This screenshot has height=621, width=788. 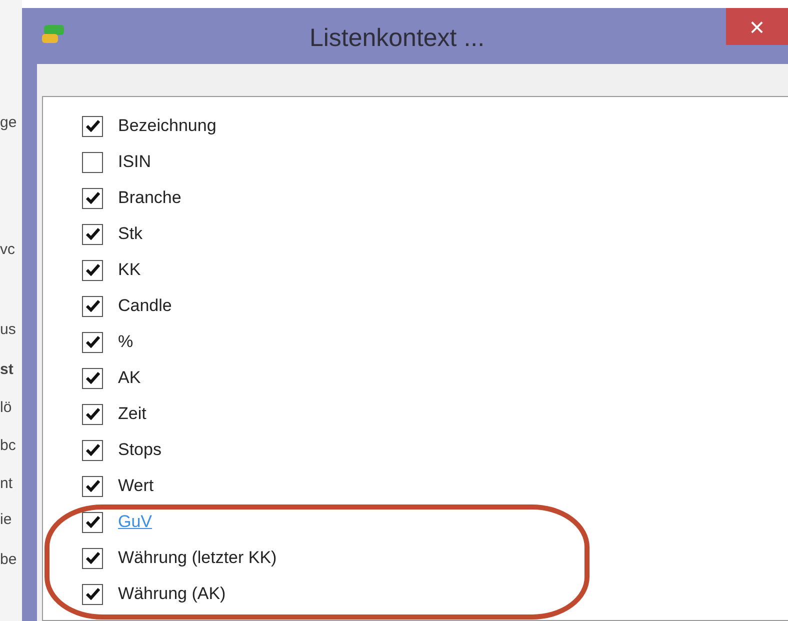 What do you see at coordinates (7, 484) in the screenshot?
I see `background-text: nt` at bounding box center [7, 484].